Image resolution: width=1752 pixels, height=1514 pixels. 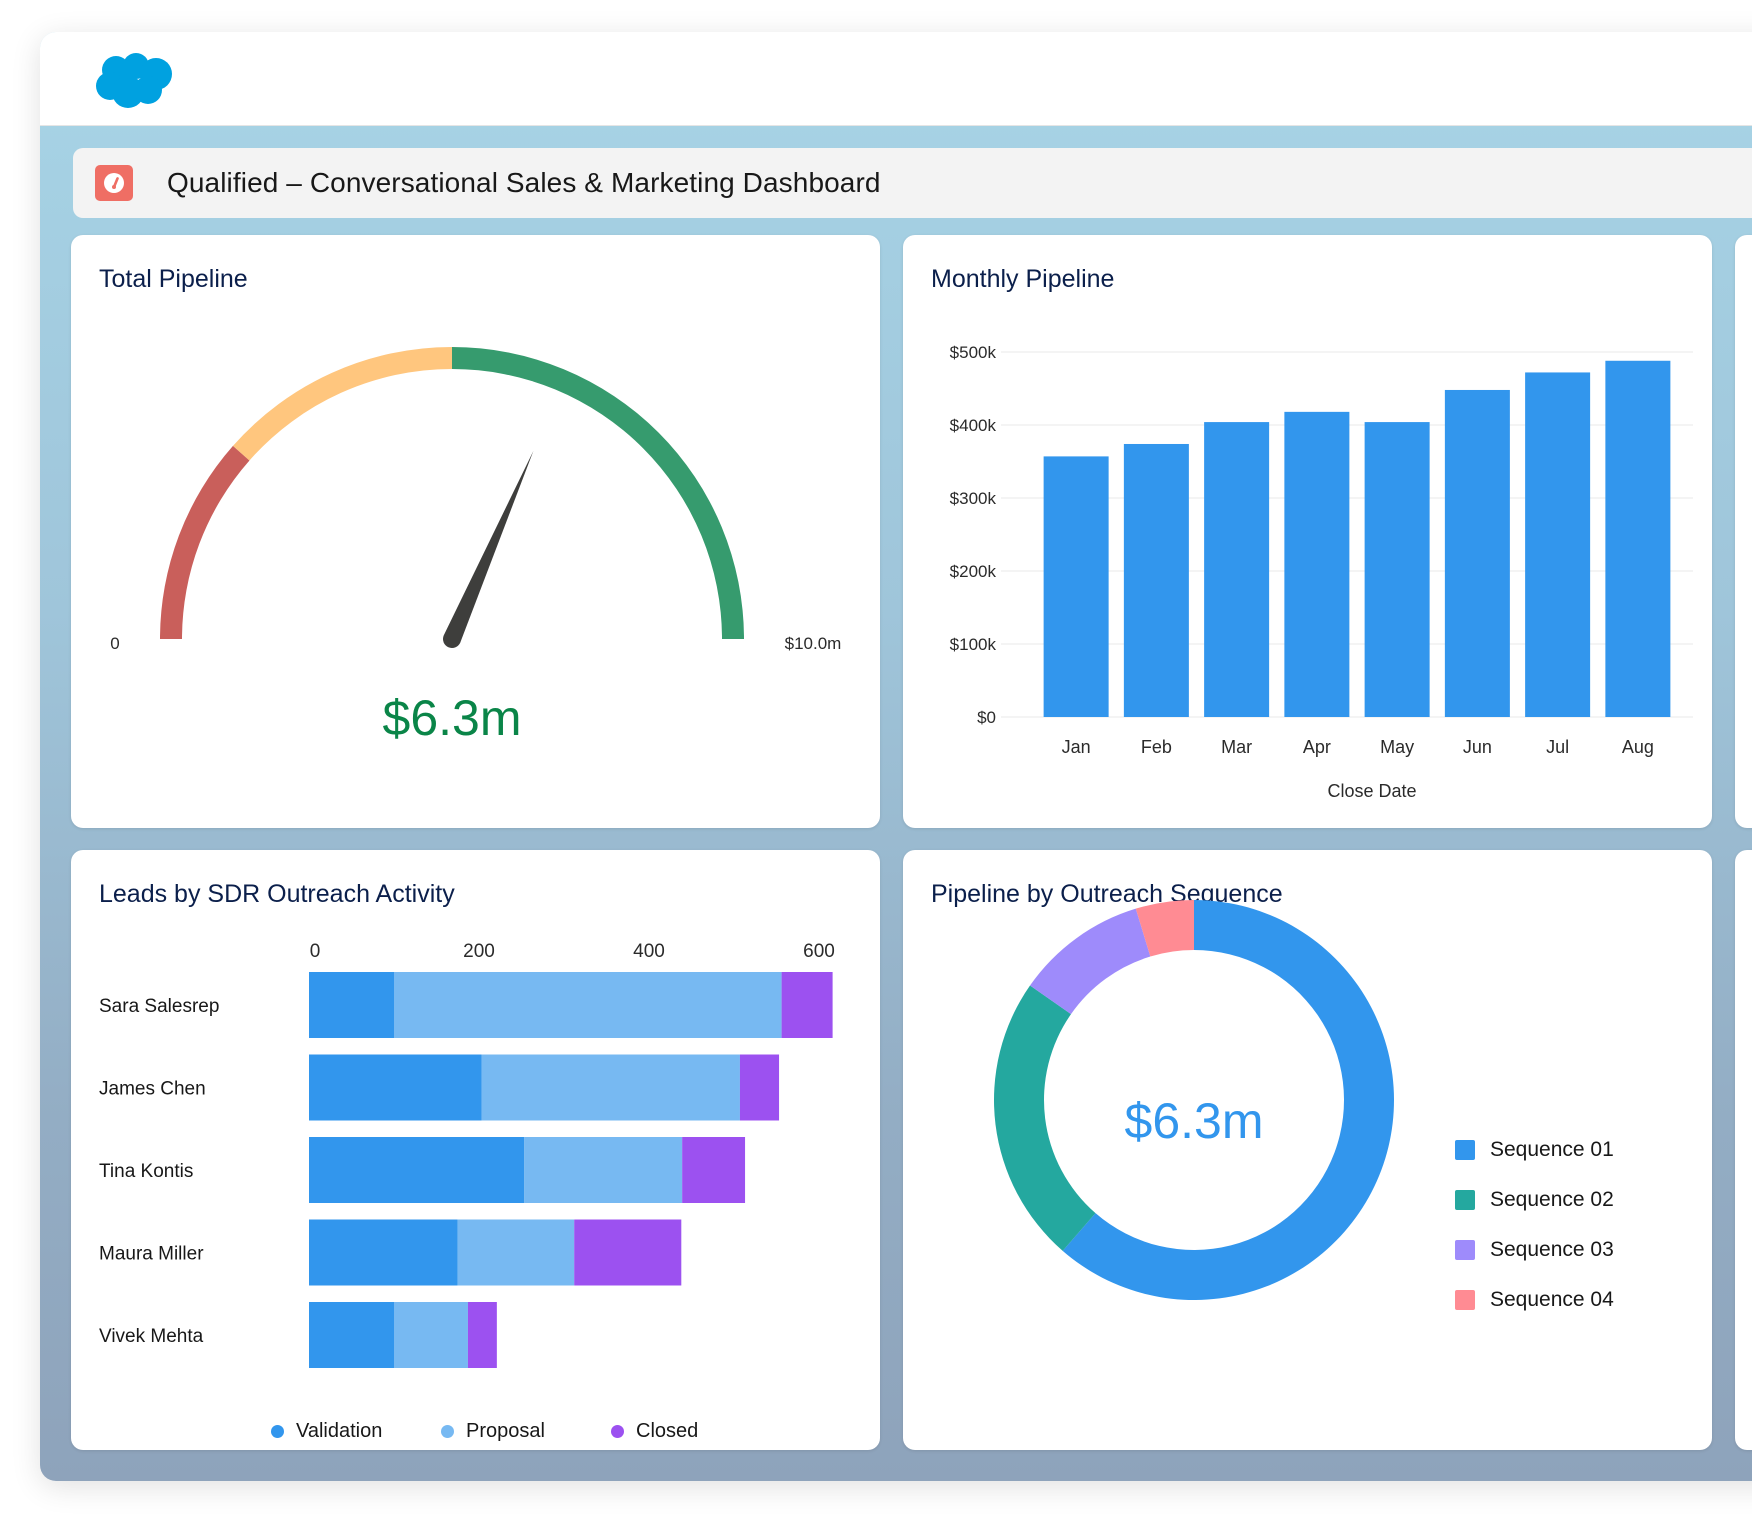 I want to click on bar-jan, so click(x=1076, y=586).